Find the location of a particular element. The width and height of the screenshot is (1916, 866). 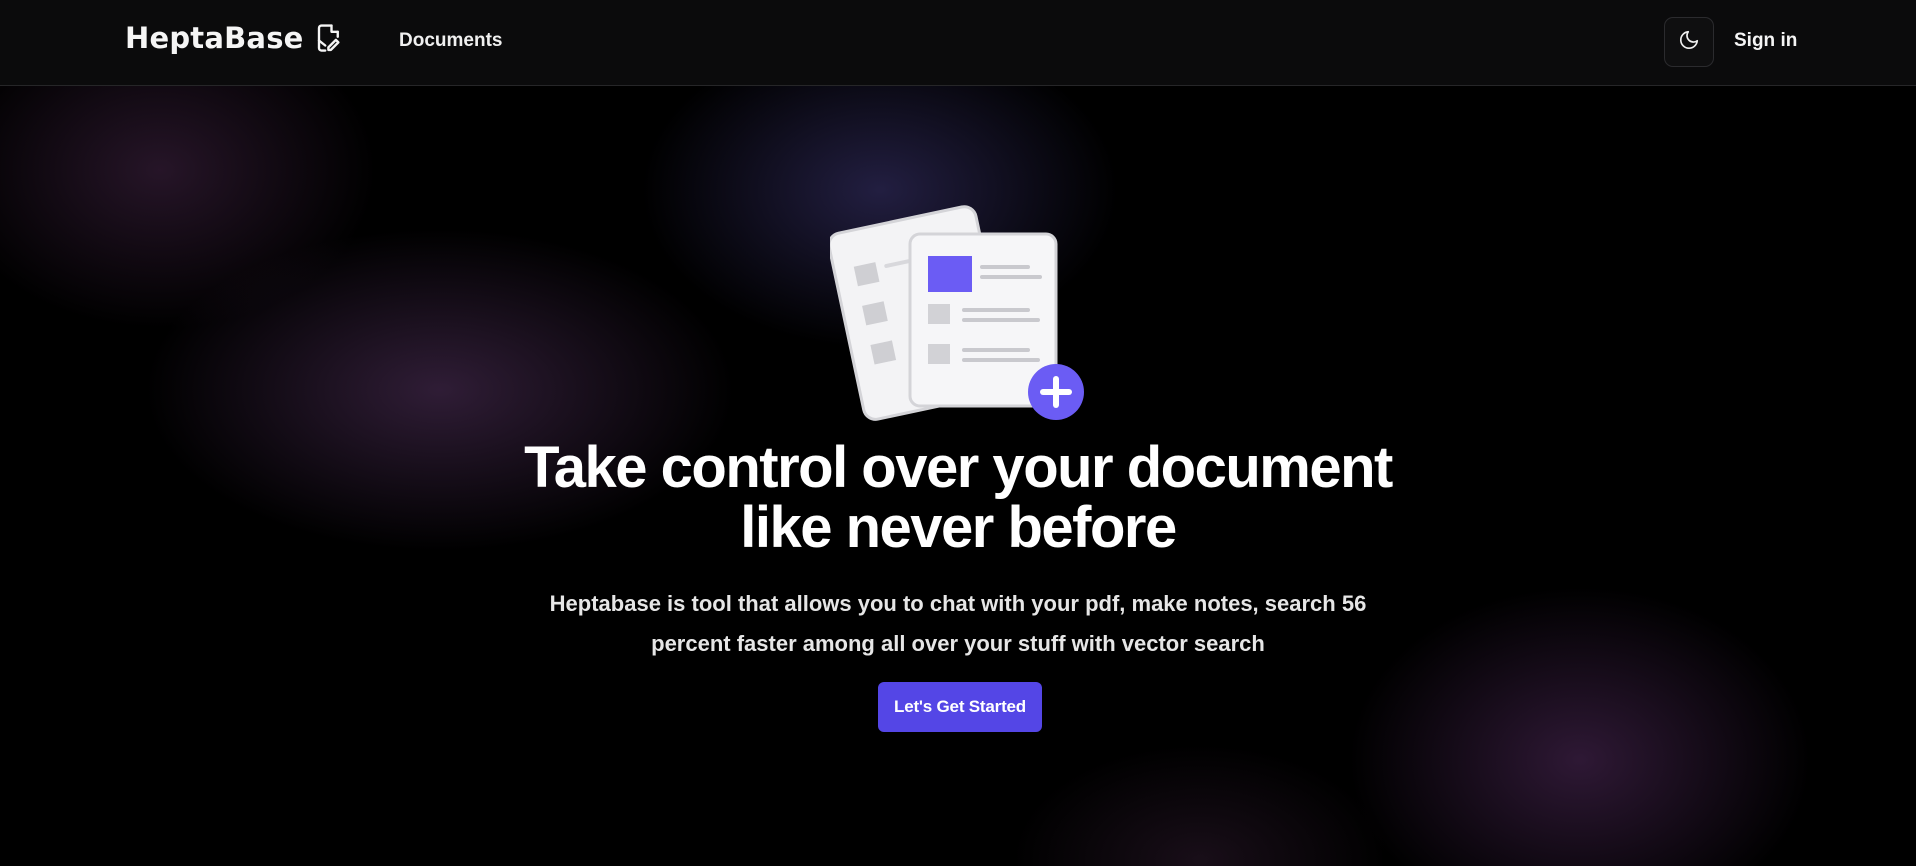

document-edit-icon is located at coordinates (329, 38).